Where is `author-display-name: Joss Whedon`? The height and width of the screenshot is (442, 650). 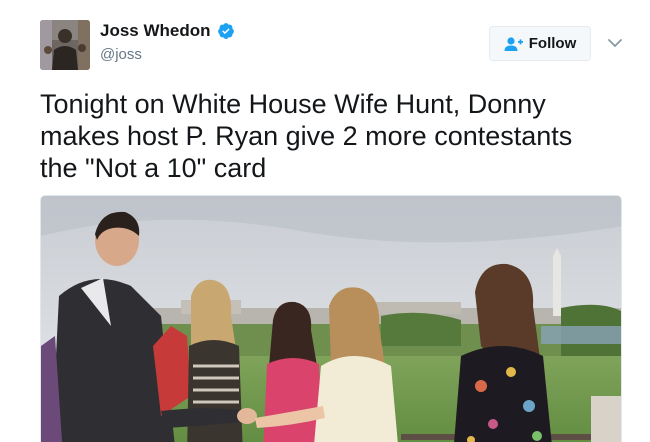
author-display-name: Joss Whedon is located at coordinates (155, 31).